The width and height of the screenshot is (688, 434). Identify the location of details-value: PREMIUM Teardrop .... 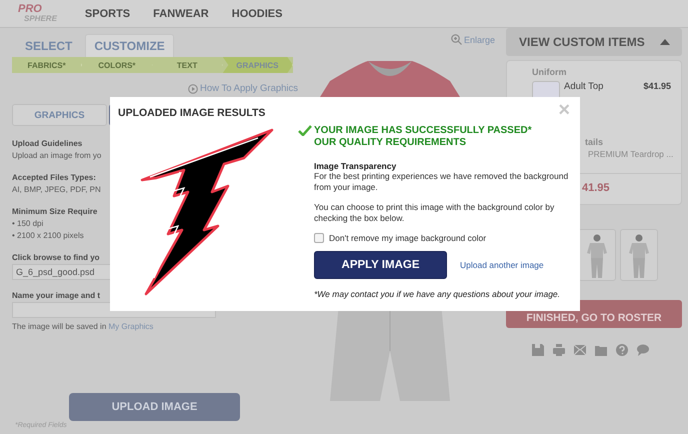
(631, 154).